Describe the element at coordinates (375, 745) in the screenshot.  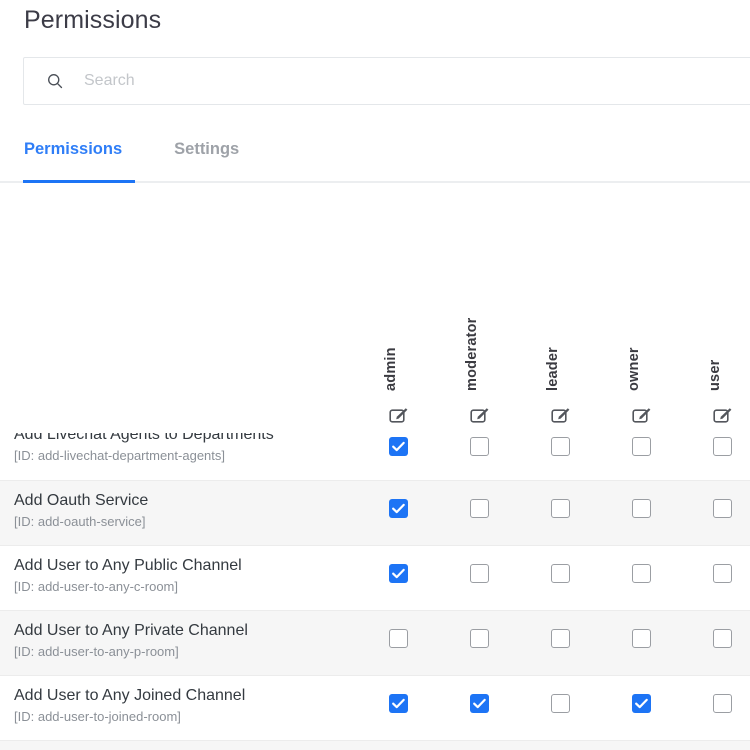
I see `next-table-row-partial` at that location.